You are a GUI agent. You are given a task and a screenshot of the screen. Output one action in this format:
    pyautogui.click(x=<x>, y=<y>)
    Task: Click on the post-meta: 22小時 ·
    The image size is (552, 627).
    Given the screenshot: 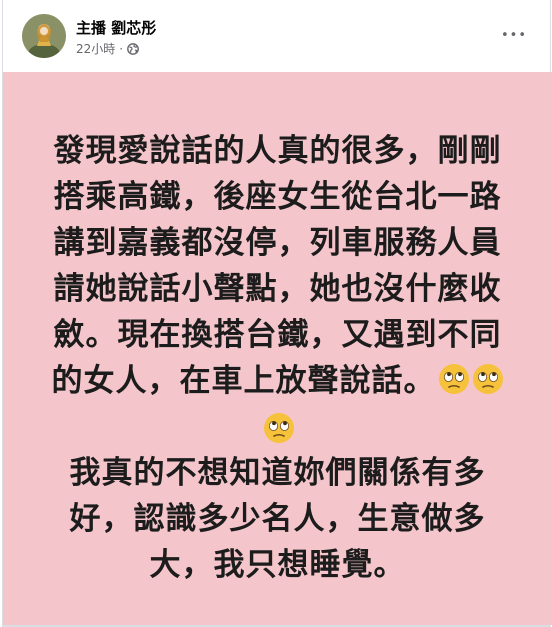 What is the action you would take?
    pyautogui.click(x=108, y=48)
    